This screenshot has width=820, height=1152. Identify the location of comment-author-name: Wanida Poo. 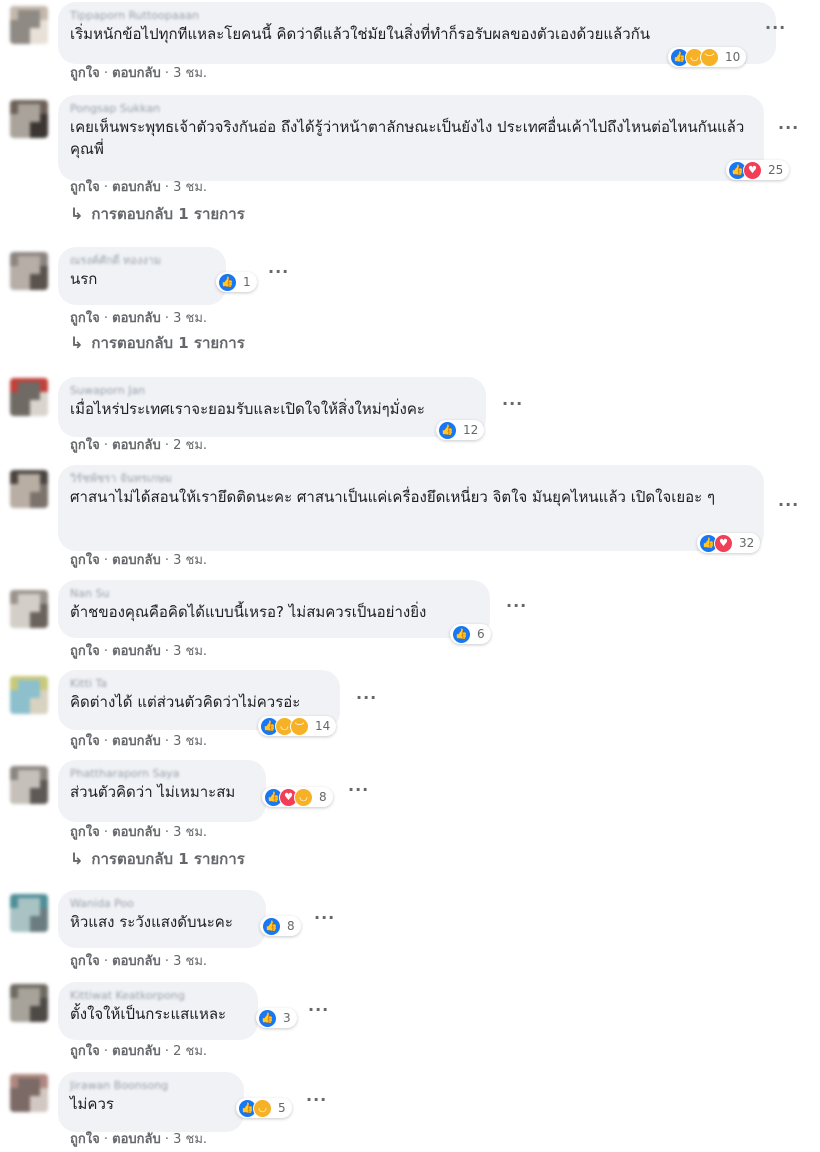
(162, 904).